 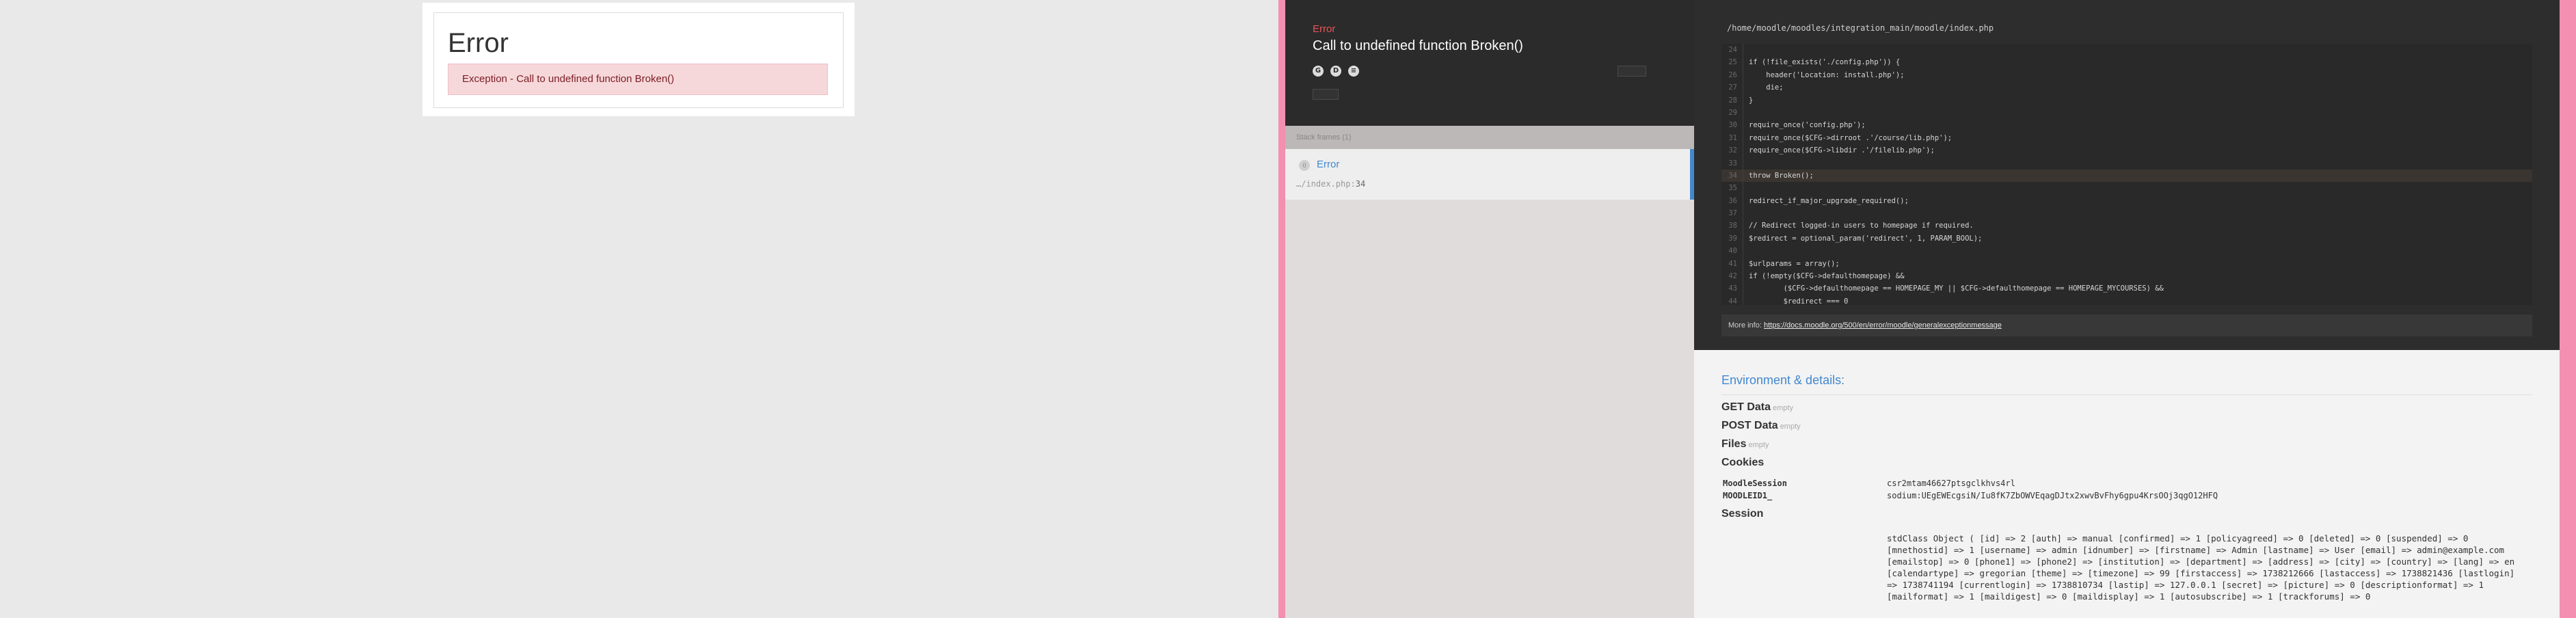 What do you see at coordinates (1732, 300) in the screenshot?
I see `line-number: 44` at bounding box center [1732, 300].